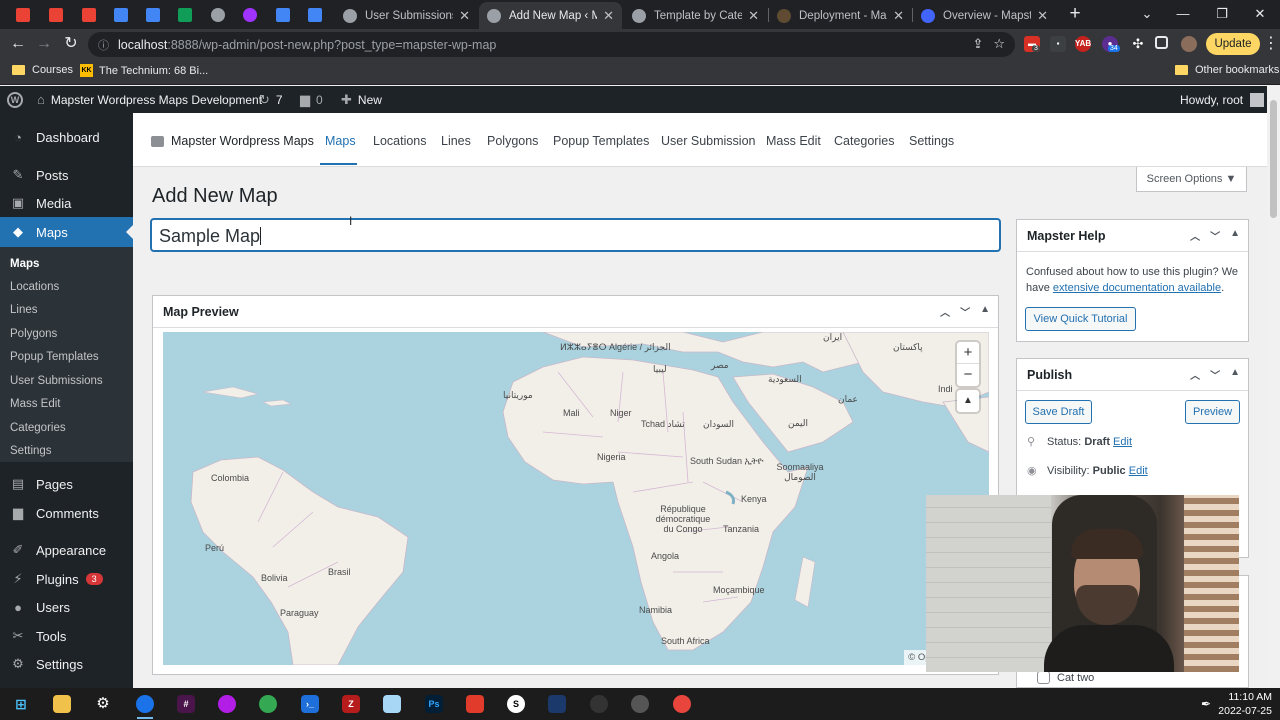 This screenshot has width=1280, height=720. I want to click on menu-icon: ⋮, so click(1270, 44).